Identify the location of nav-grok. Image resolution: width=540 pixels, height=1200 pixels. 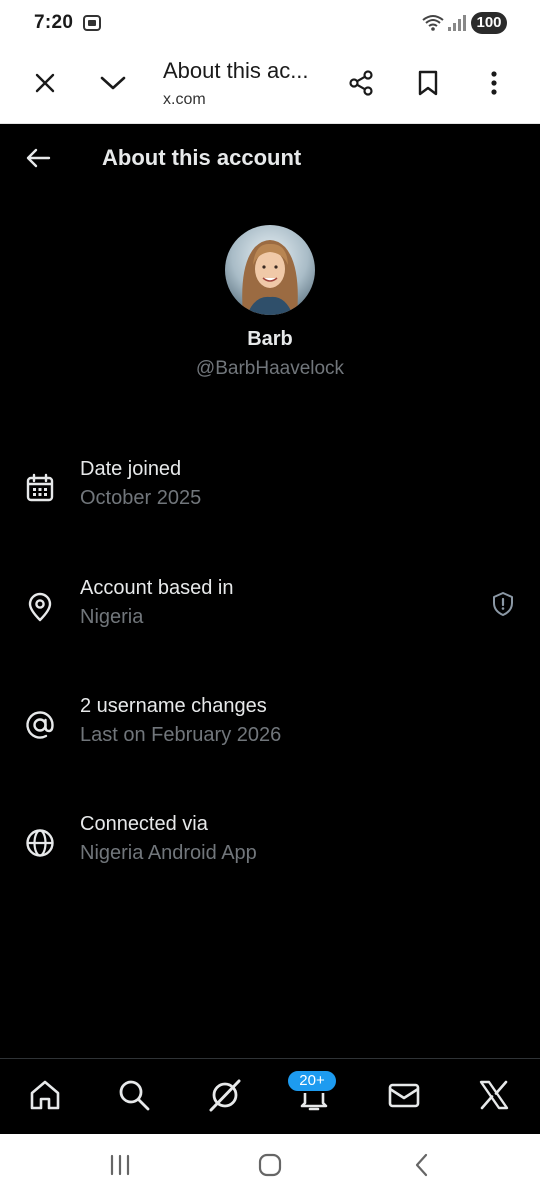
(225, 1097).